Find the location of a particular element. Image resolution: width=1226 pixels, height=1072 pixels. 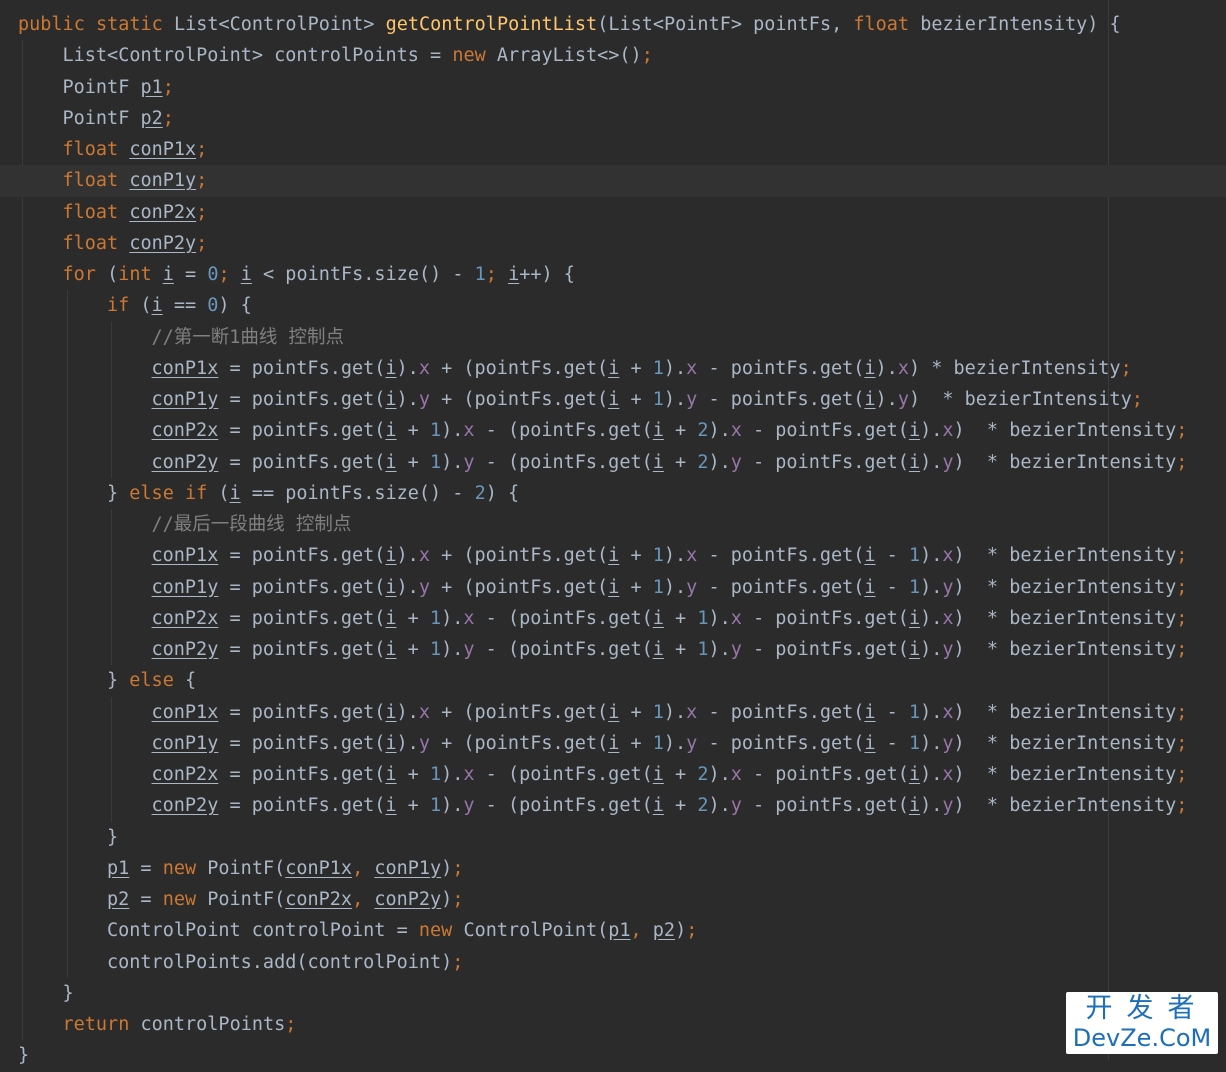

code-line: p2 = new PointF(conP2x, conP2y); is located at coordinates (613, 899).